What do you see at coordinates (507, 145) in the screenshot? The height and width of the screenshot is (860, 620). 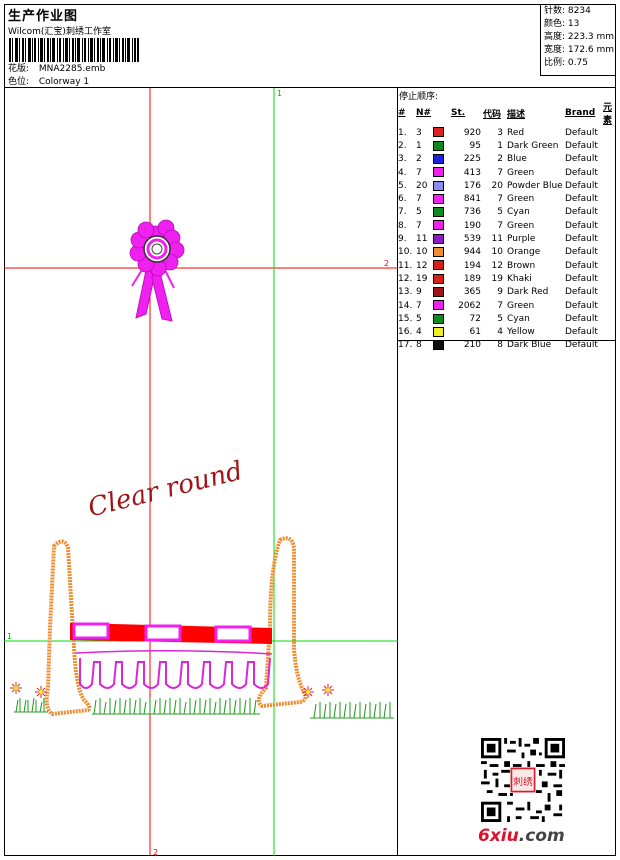 I see `table-row: 2. 1 95 1 Dark Green Default` at bounding box center [507, 145].